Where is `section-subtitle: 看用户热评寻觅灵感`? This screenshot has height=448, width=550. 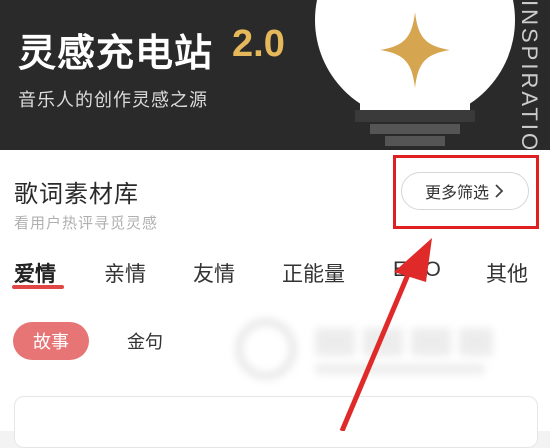 section-subtitle: 看用户热评寻觅灵感 is located at coordinates (86, 223).